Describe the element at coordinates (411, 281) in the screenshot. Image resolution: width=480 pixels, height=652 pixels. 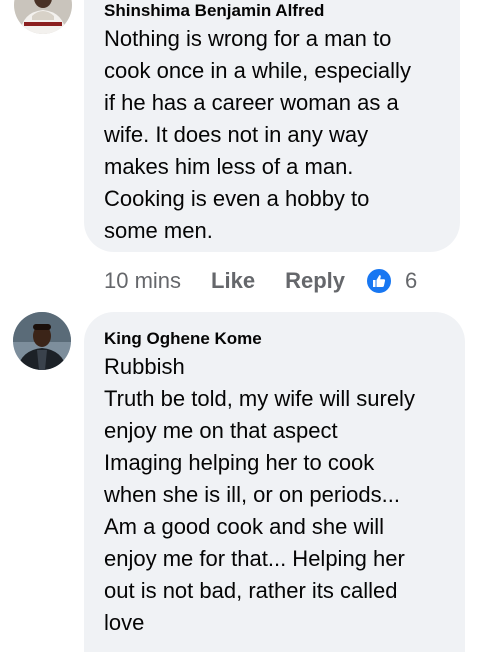
I see `reaction-count: 6` at that location.